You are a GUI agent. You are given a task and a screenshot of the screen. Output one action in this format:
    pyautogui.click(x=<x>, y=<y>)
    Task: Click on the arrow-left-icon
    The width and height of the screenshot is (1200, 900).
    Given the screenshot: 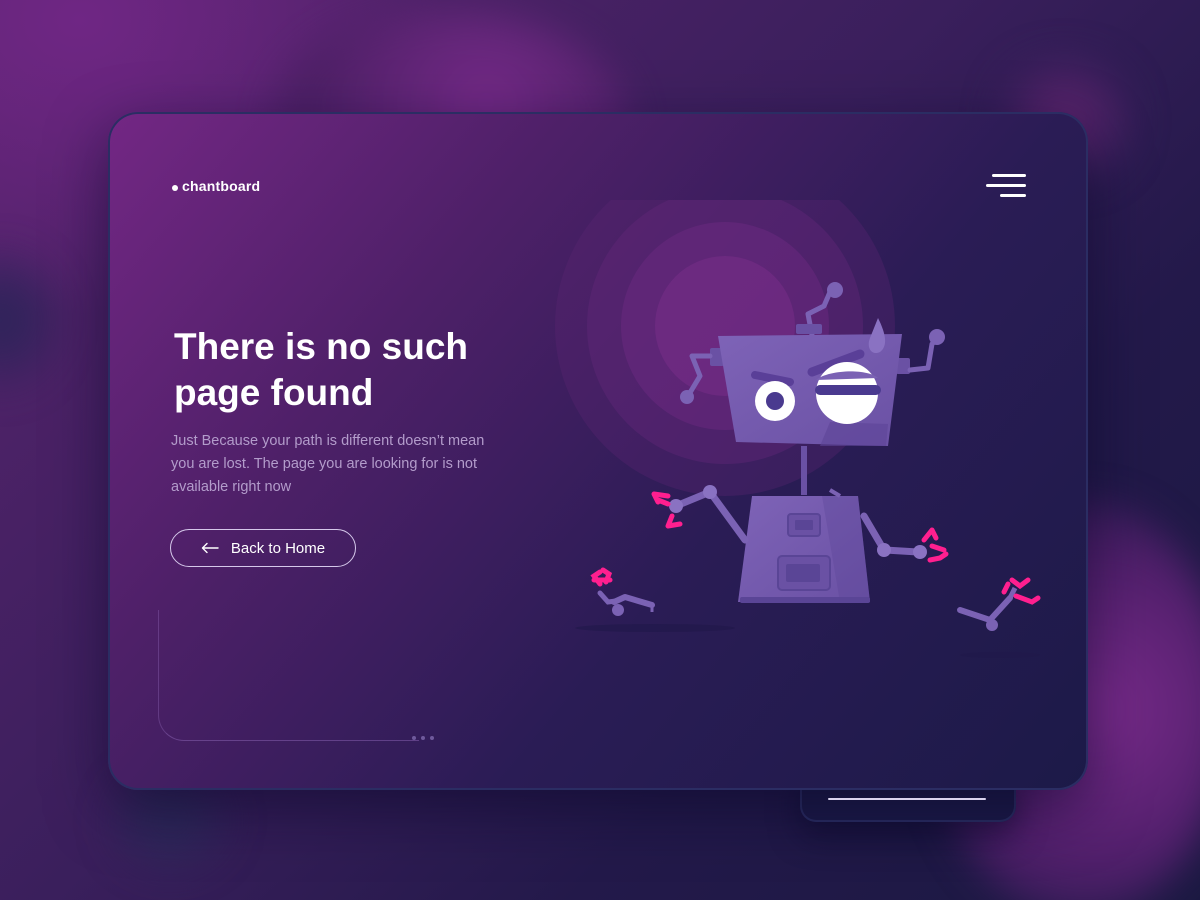 What is the action you would take?
    pyautogui.click(x=210, y=548)
    